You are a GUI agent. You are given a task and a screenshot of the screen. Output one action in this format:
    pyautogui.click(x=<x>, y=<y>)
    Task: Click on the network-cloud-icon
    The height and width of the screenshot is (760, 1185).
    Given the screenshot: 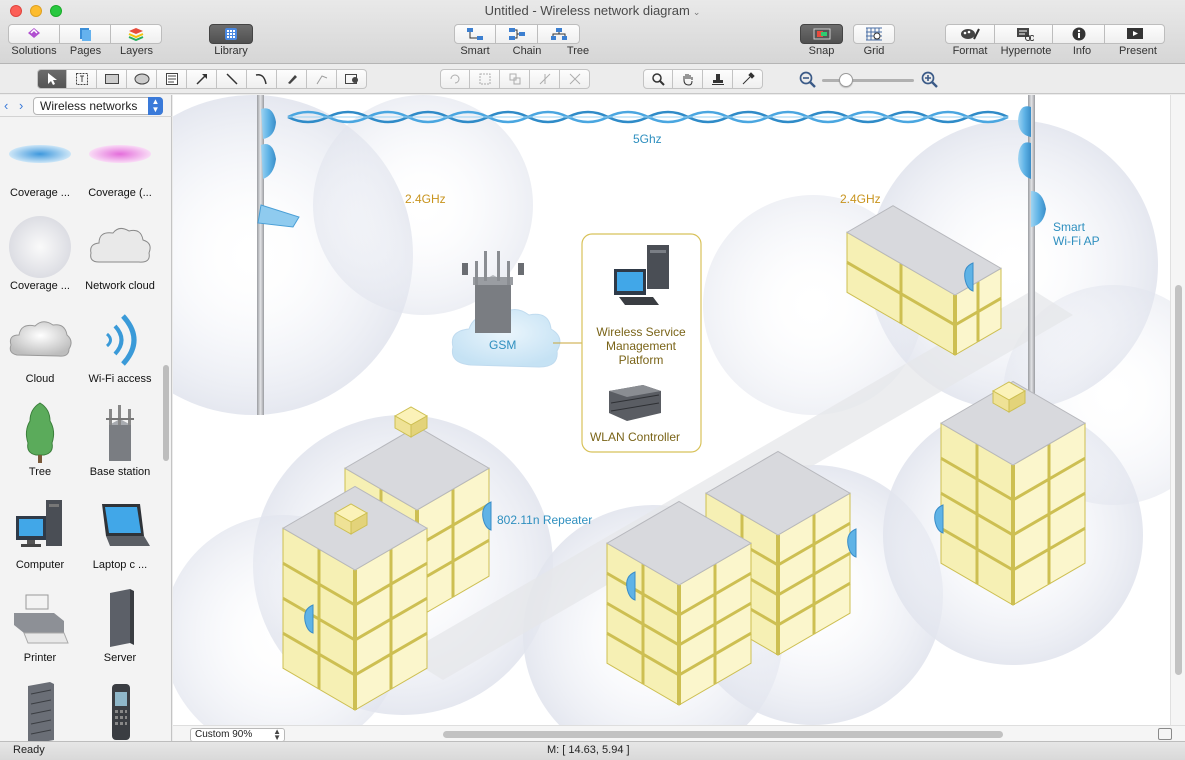 What is the action you would take?
    pyautogui.click(x=120, y=245)
    